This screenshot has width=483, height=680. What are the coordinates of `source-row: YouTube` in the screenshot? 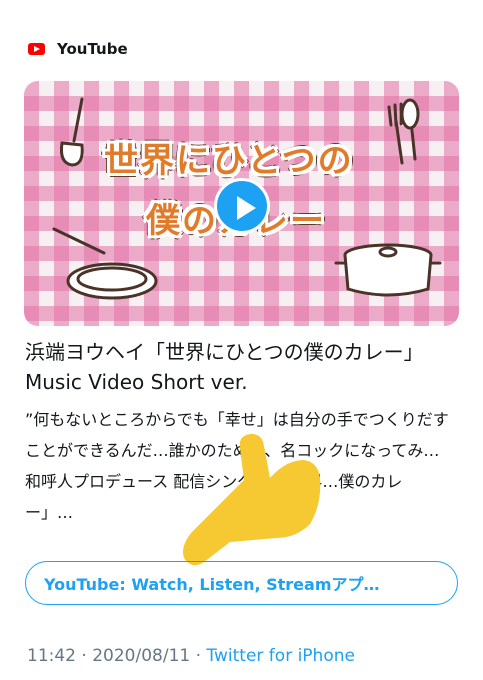 It's located at (78, 49).